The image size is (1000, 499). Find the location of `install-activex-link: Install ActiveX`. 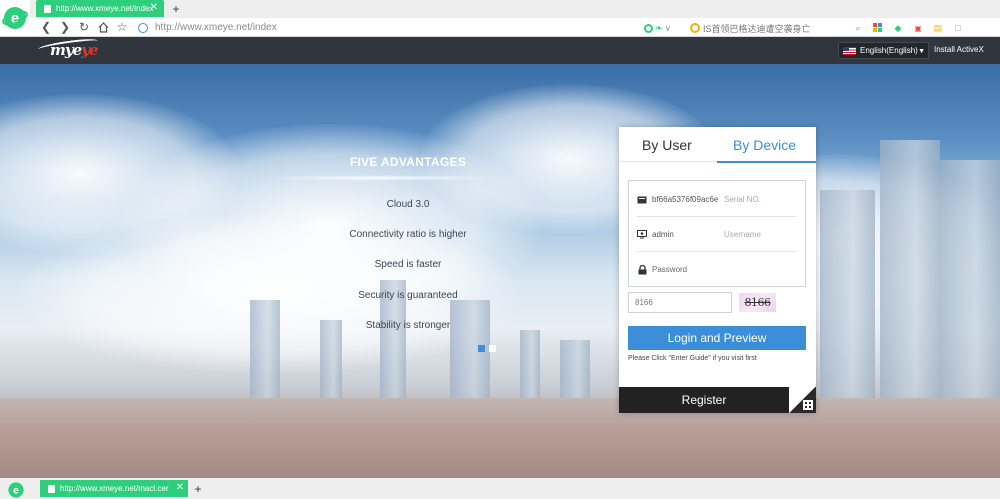

install-activex-link: Install ActiveX is located at coordinates (959, 49).